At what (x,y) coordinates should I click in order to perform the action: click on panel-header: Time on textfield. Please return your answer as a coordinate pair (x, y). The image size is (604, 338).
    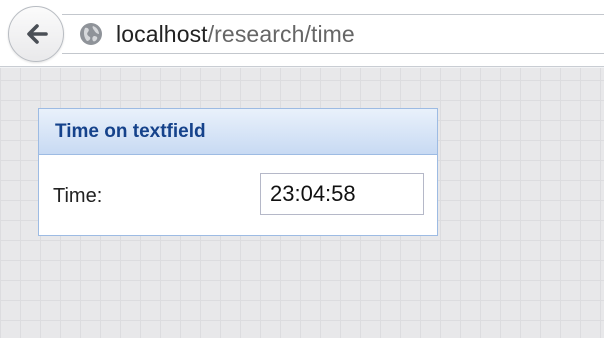
    Looking at the image, I should click on (238, 132).